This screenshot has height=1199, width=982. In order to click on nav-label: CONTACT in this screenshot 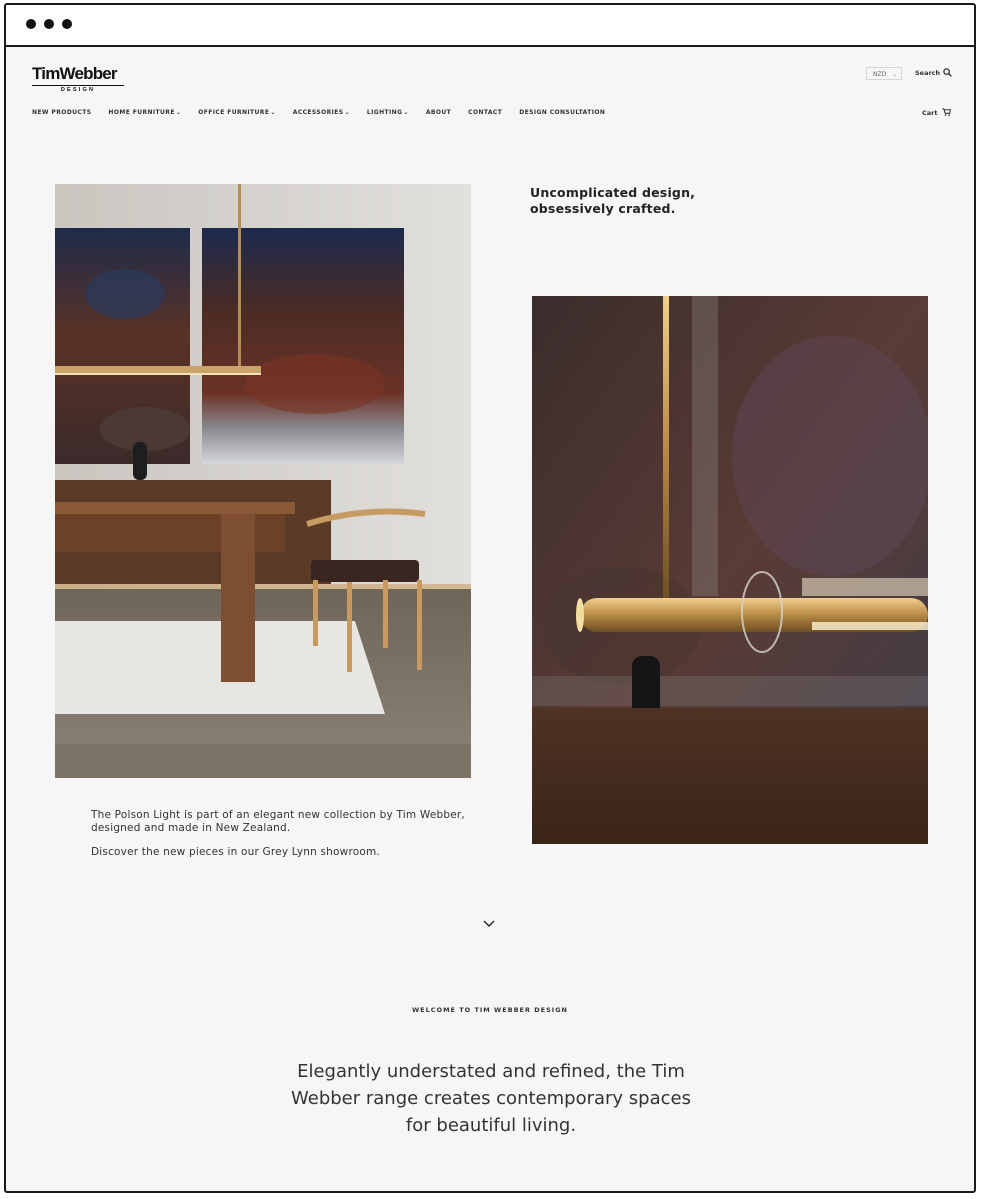, I will do `click(485, 112)`.